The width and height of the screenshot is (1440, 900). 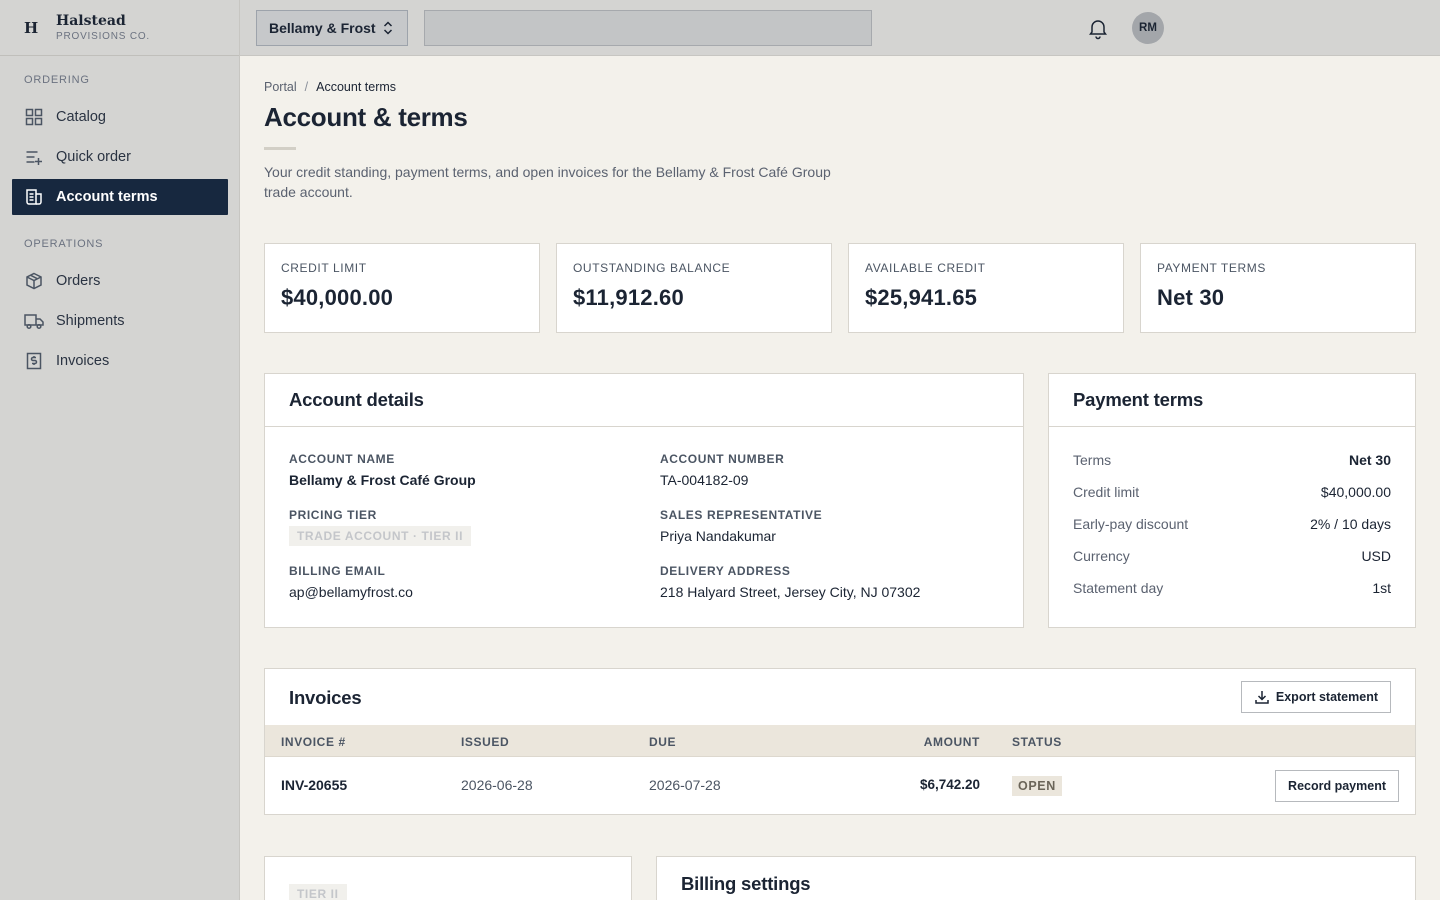 I want to click on download-icon, so click(x=1262, y=697).